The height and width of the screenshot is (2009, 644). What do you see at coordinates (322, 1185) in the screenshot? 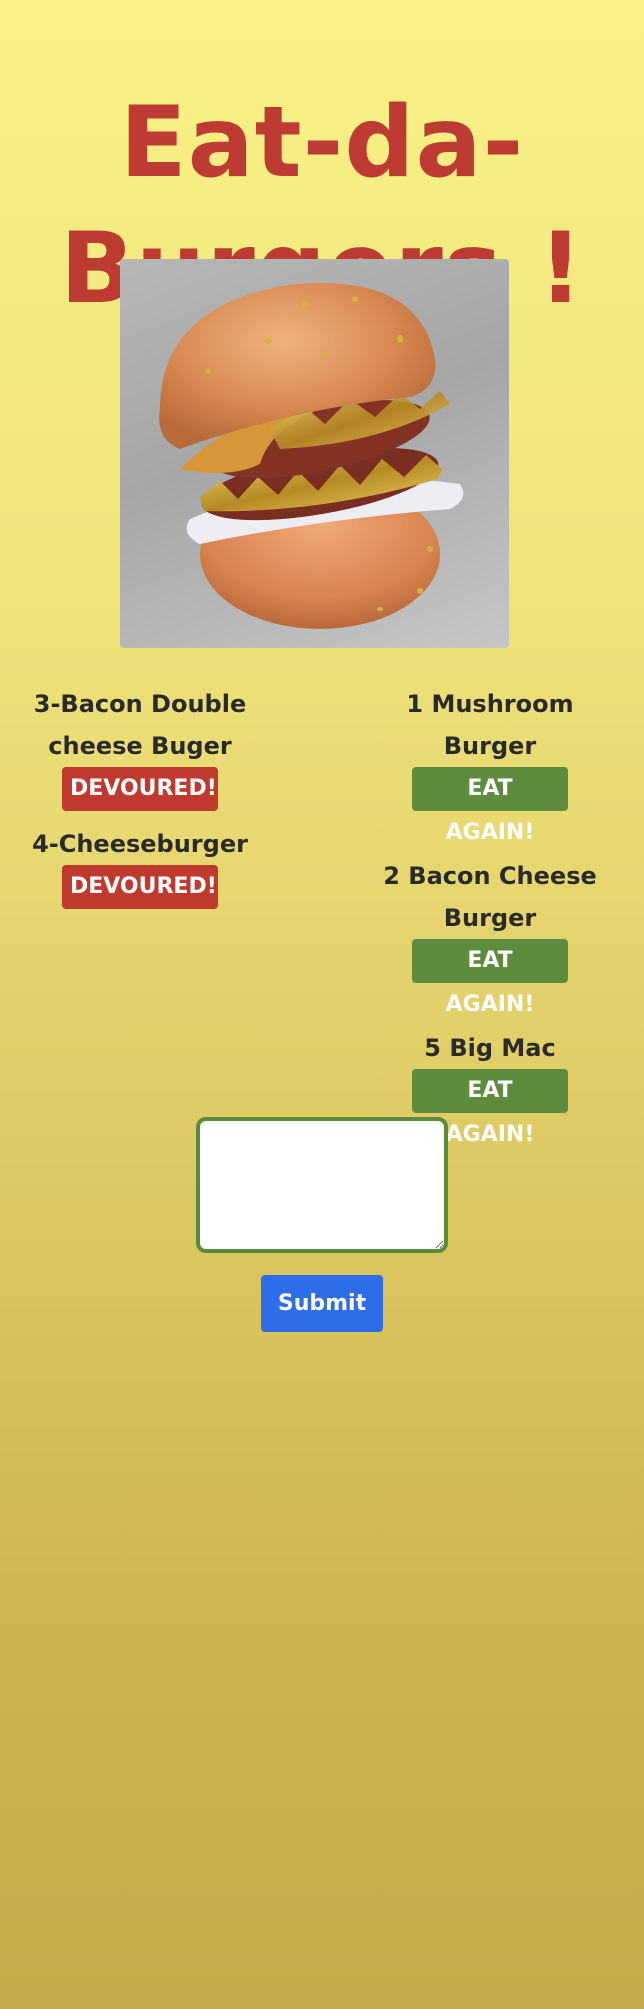
I see `burger-name-input` at bounding box center [322, 1185].